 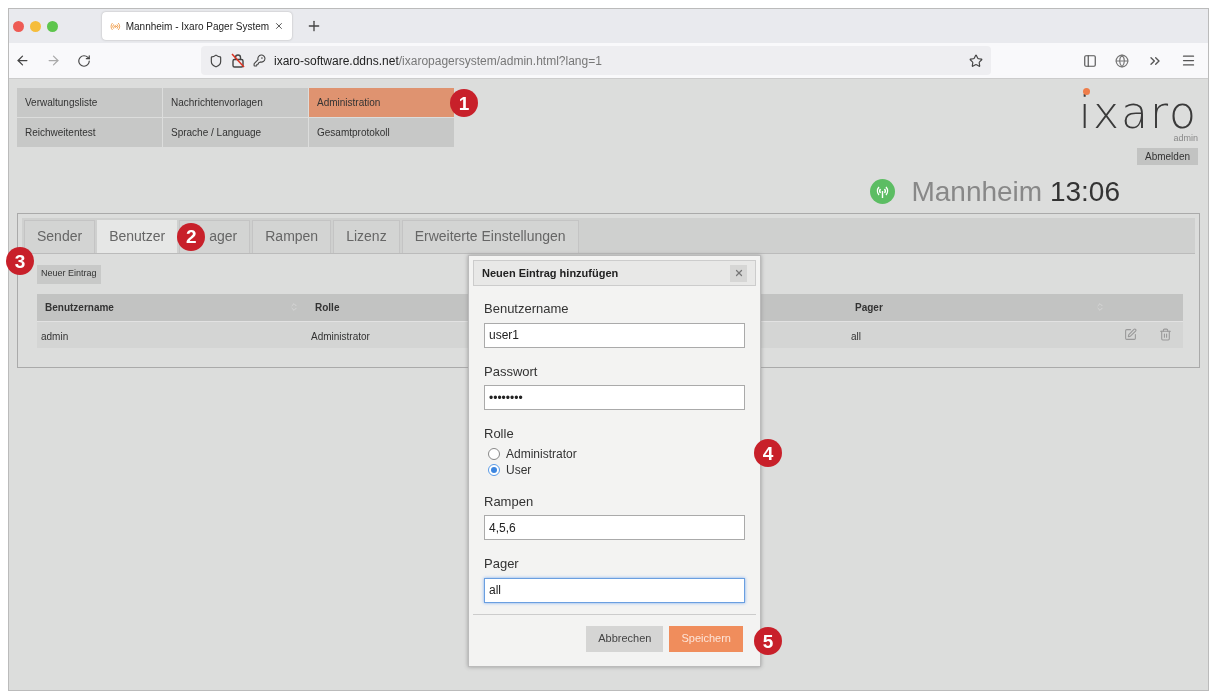 What do you see at coordinates (614, 527) in the screenshot?
I see `input-field: 4,5,6` at bounding box center [614, 527].